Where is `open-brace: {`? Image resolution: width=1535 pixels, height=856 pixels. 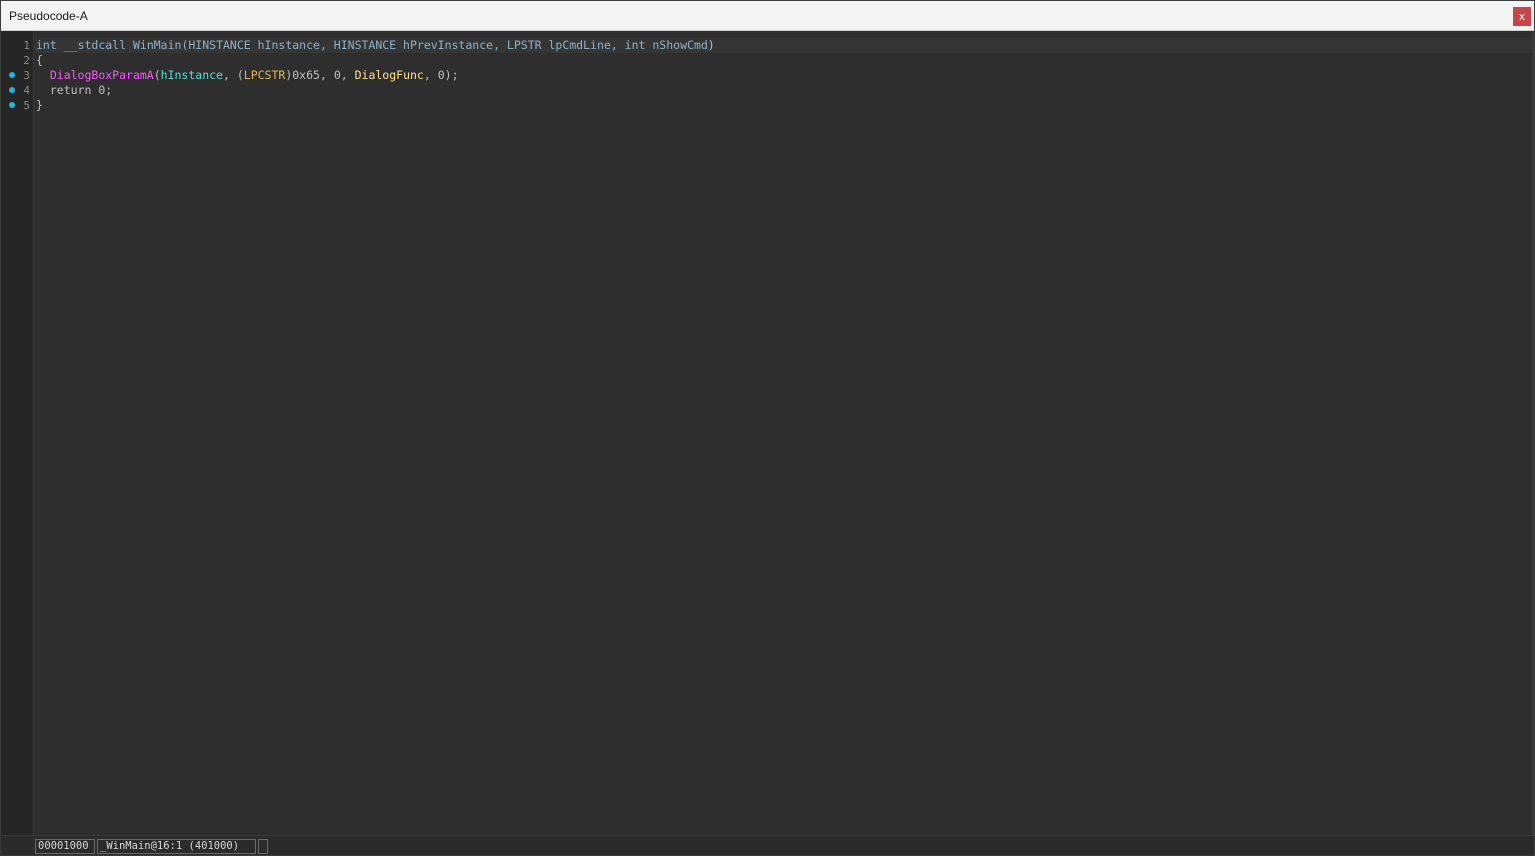 open-brace: { is located at coordinates (39, 60).